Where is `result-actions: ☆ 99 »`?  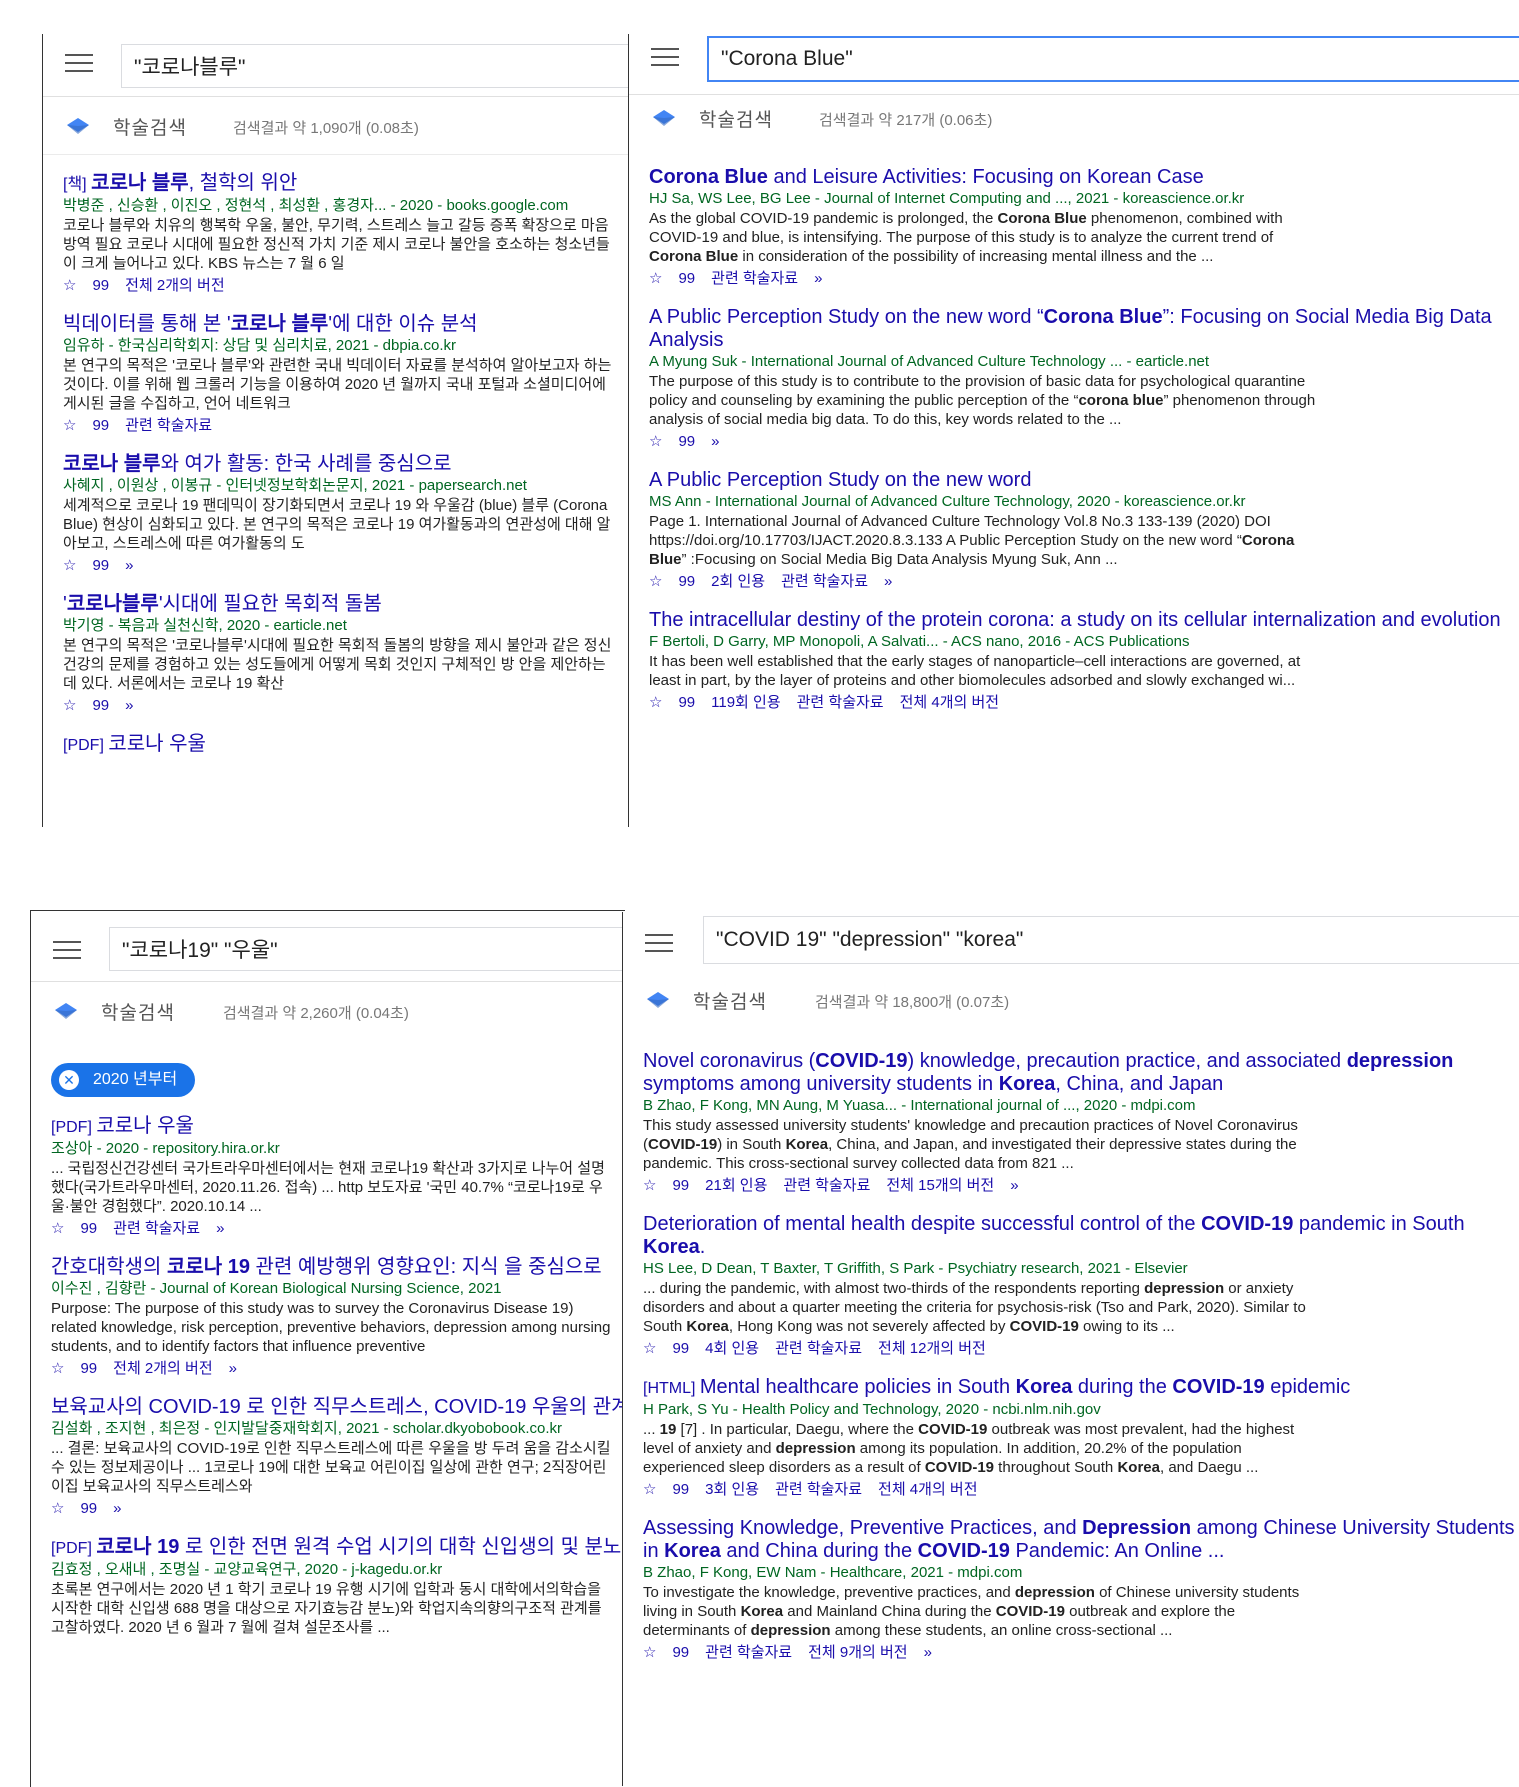
result-actions: ☆ 99 » is located at coordinates (1084, 442).